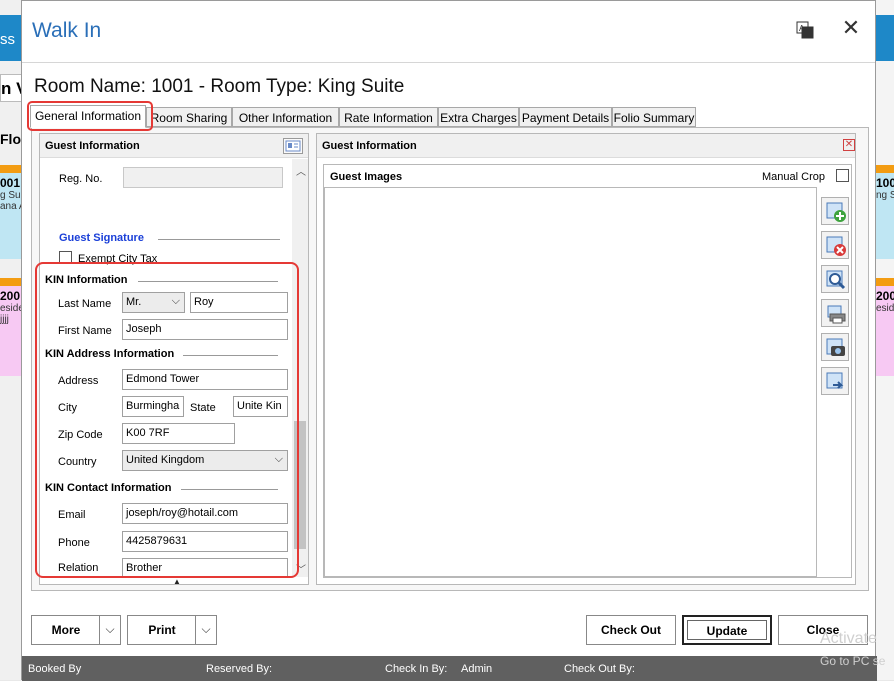 Image resolution: width=894 pixels, height=681 pixels. I want to click on check-in-by-label: Check In By:, so click(416, 669).